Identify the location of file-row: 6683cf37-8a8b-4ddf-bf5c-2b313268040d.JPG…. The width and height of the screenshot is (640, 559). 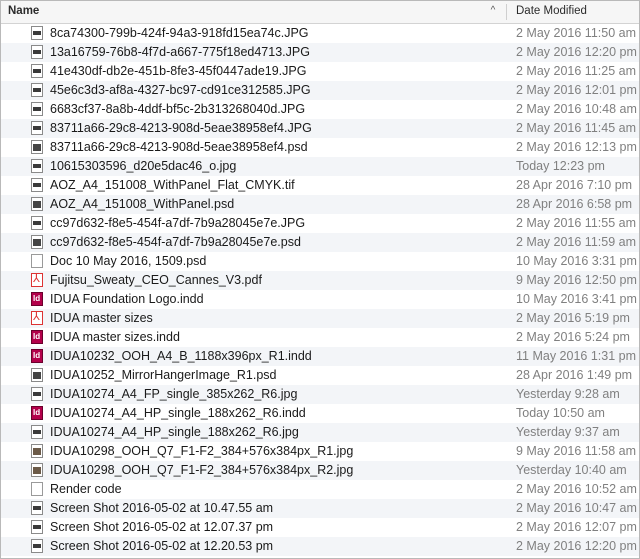
(320, 109).